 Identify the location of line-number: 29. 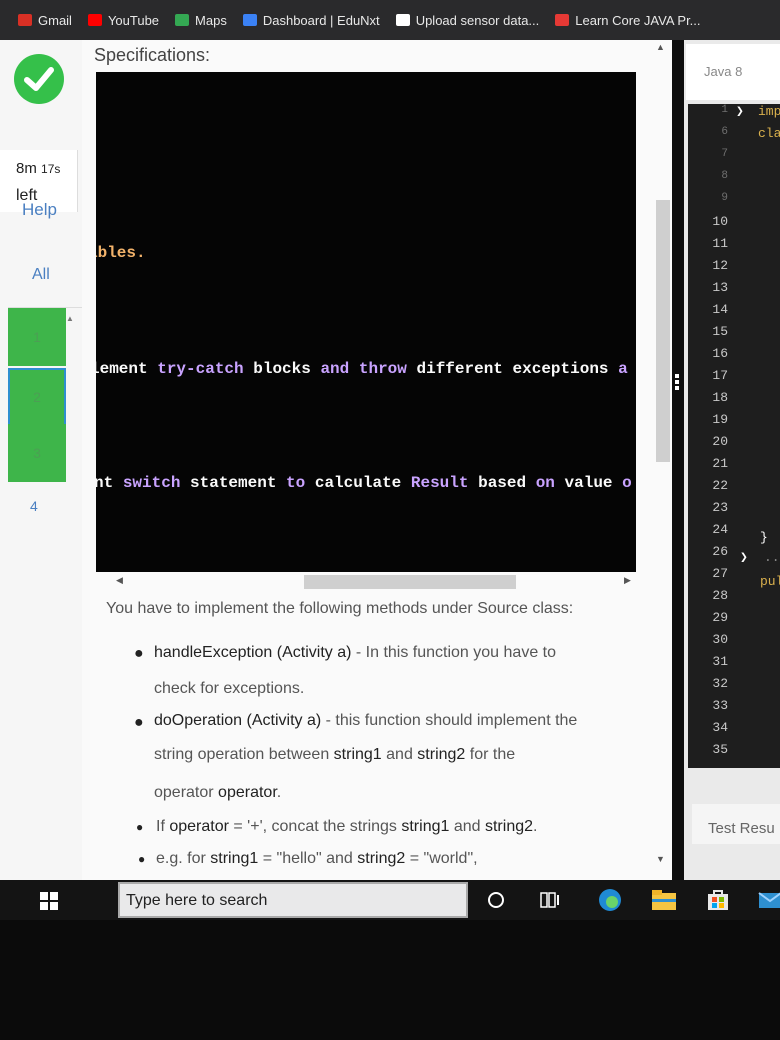
(720, 617).